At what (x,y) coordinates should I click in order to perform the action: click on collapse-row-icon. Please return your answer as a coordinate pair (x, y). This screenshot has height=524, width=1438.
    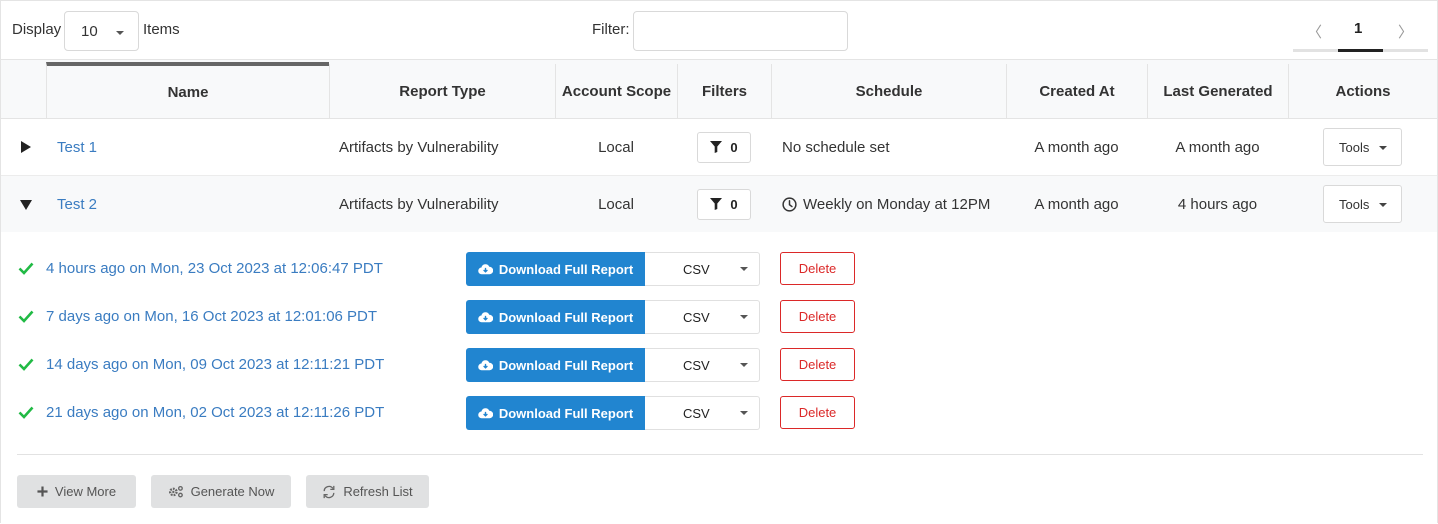
    Looking at the image, I should click on (26, 205).